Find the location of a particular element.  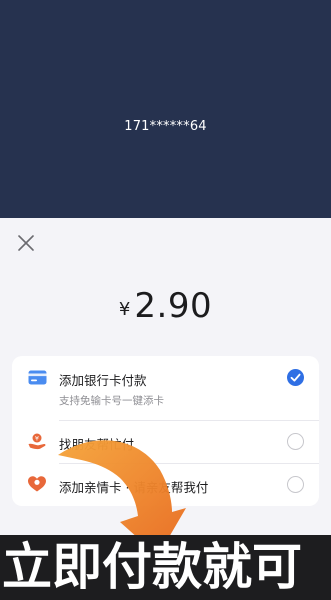

friend-pay-icon: ¥ is located at coordinates (37, 441).